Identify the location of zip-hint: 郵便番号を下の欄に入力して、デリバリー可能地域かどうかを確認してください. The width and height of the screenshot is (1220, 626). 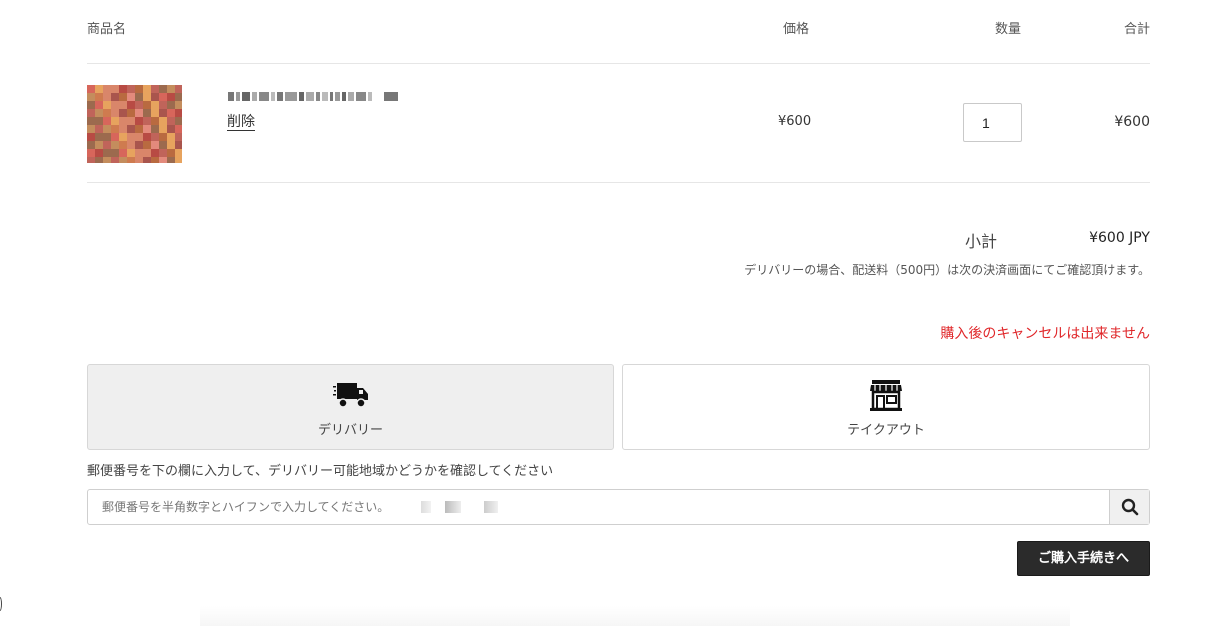
(320, 471).